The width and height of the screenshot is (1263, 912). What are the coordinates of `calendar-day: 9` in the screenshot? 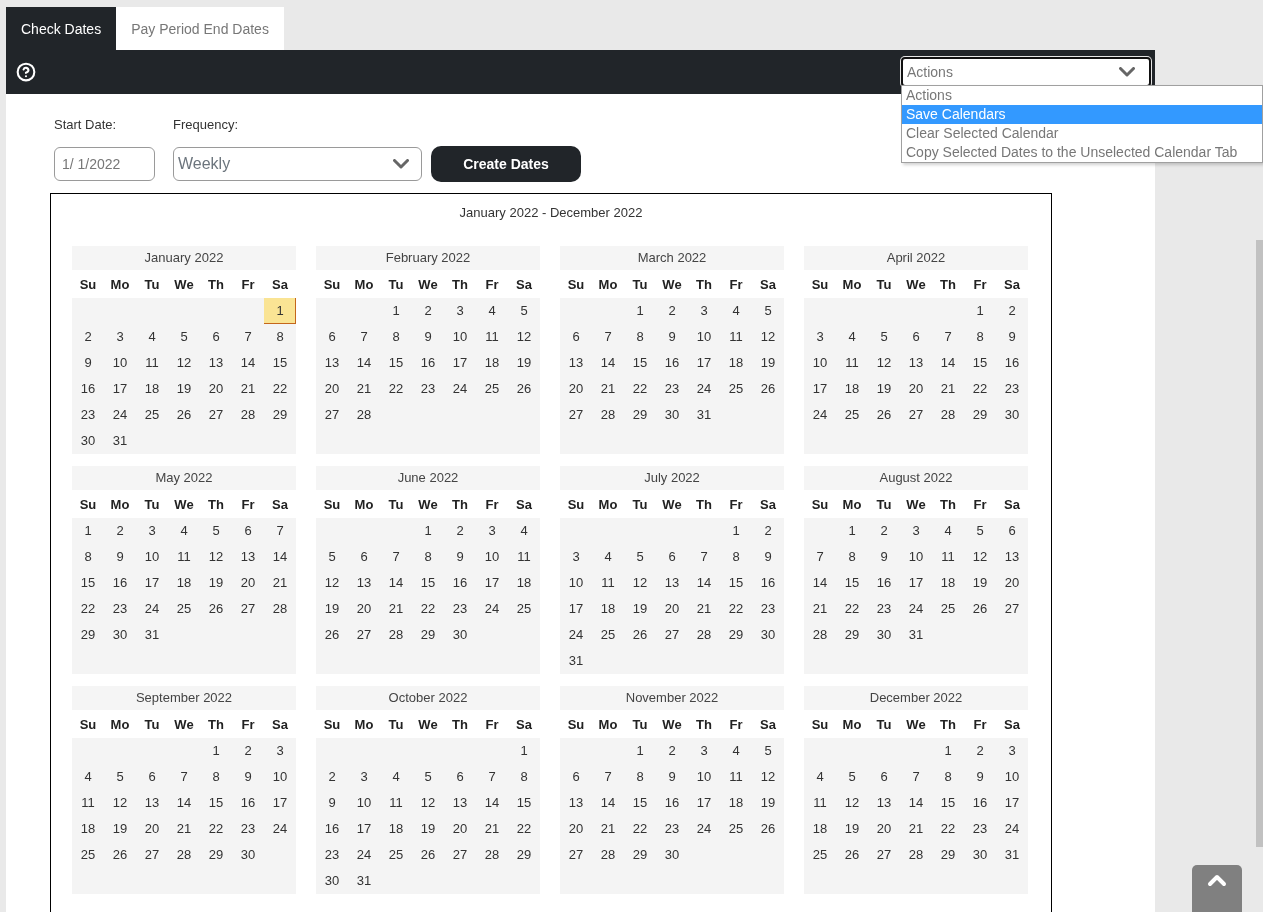 It's located at (332, 803).